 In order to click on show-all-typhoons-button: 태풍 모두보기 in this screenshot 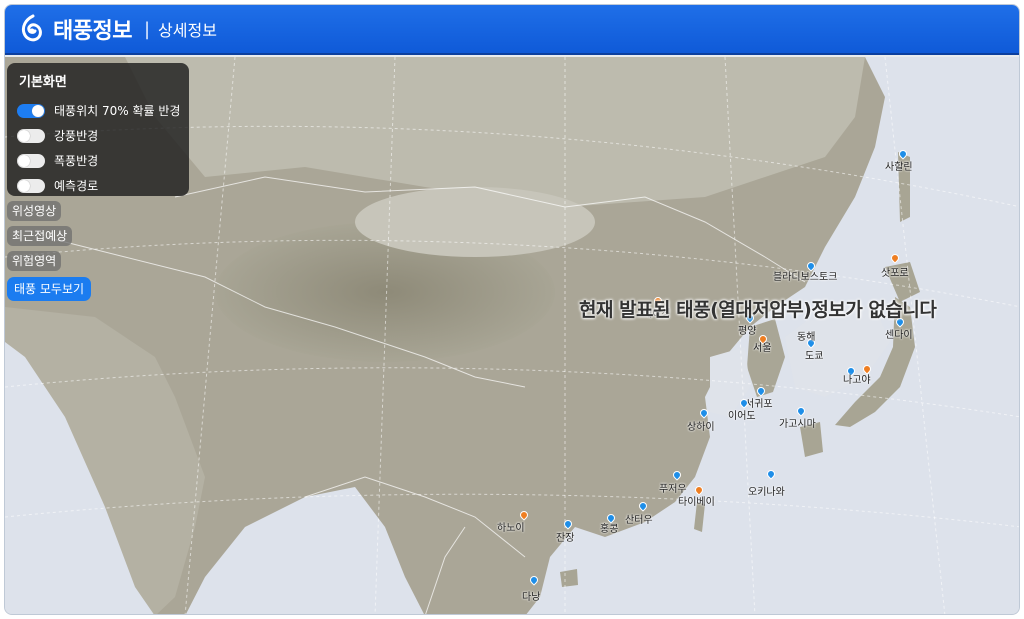, I will do `click(49, 289)`.